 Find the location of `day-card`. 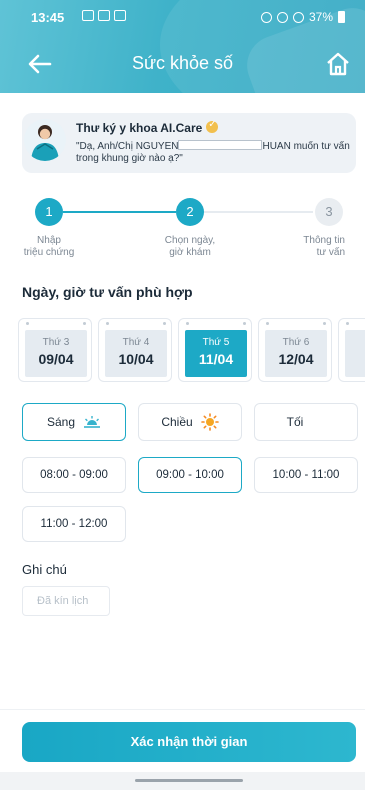

day-card is located at coordinates (351, 350).